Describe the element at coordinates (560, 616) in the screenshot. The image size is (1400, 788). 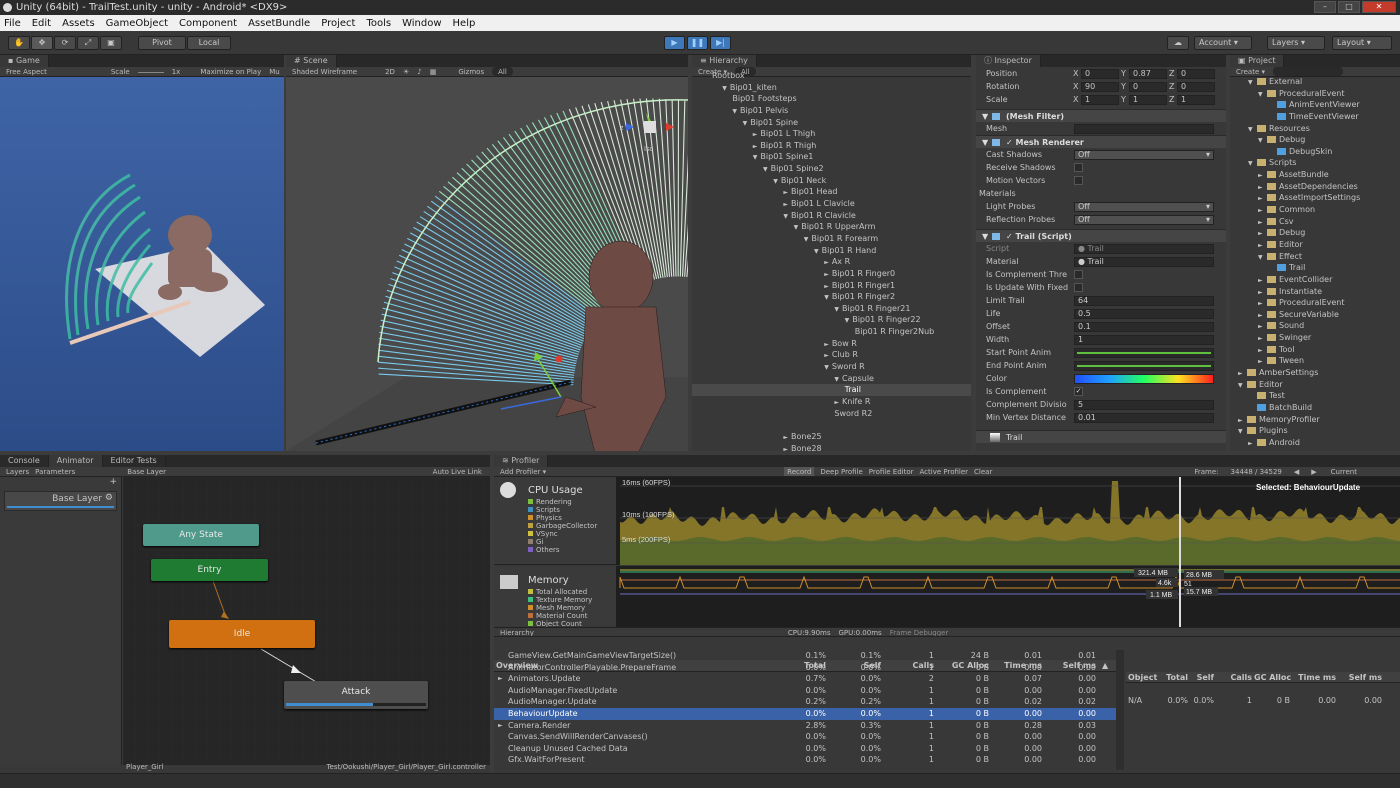
I see `legend-item: Material Count` at that location.